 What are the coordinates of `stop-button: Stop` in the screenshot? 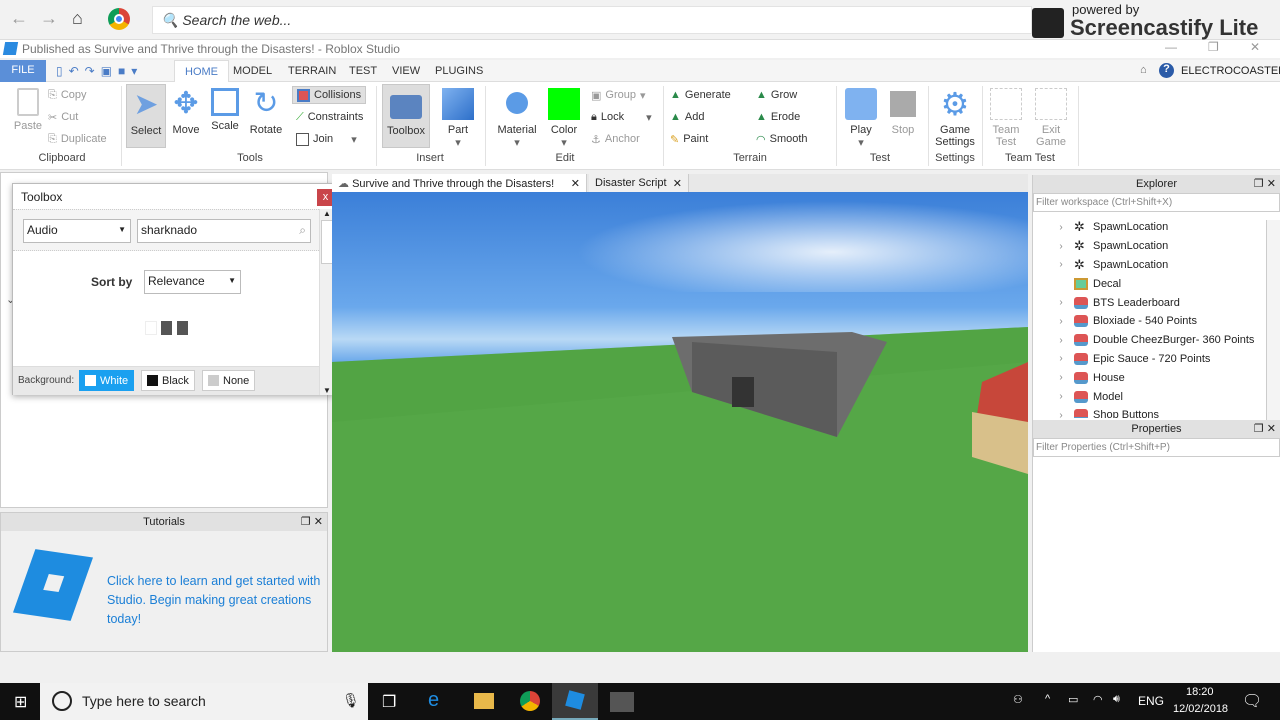 It's located at (903, 112).